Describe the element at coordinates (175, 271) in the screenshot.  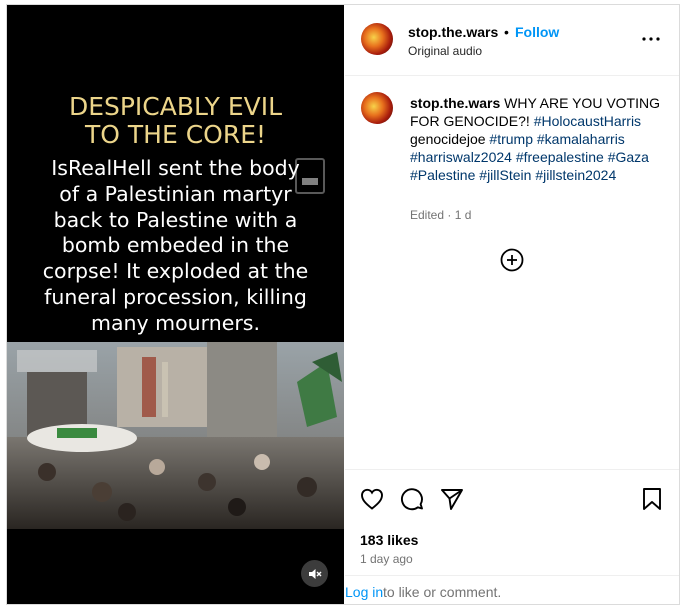
I see `body-line: corpse! It exploded at the` at that location.